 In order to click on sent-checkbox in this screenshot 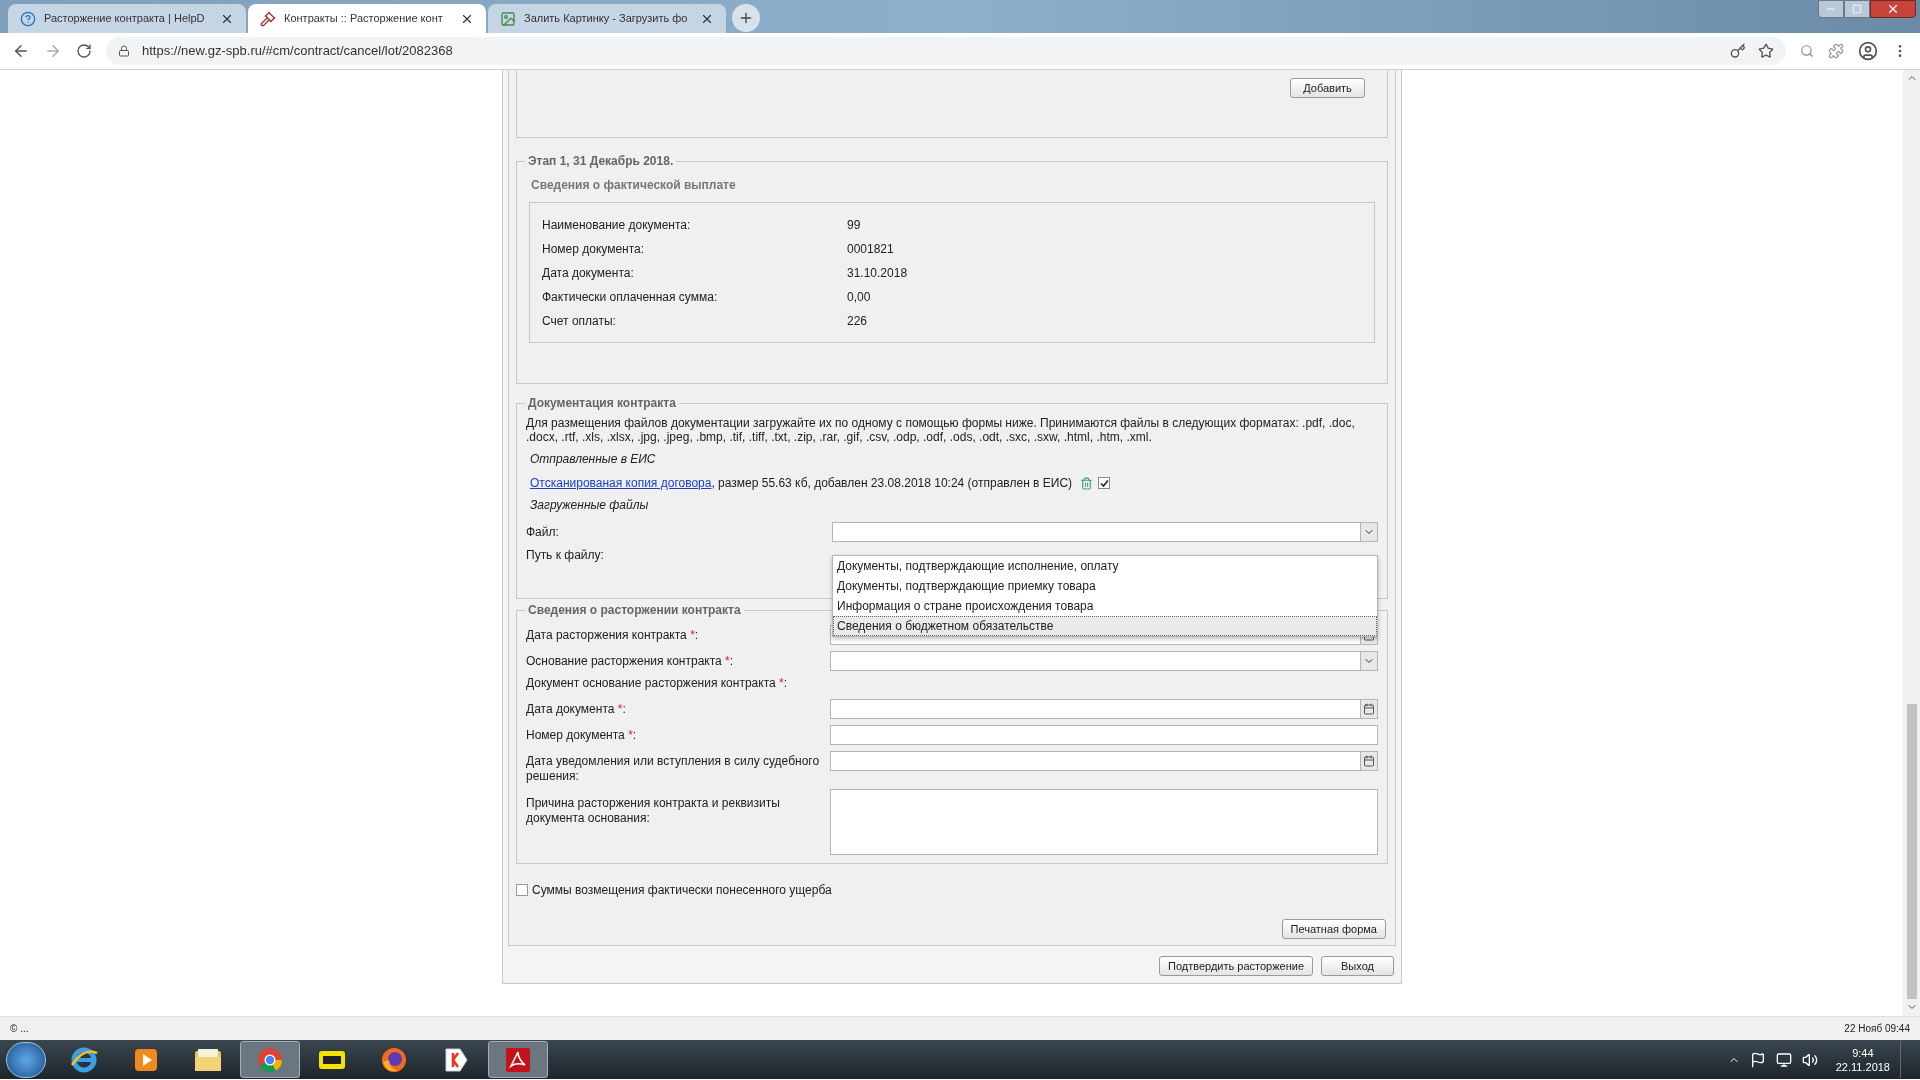, I will do `click(1104, 483)`.